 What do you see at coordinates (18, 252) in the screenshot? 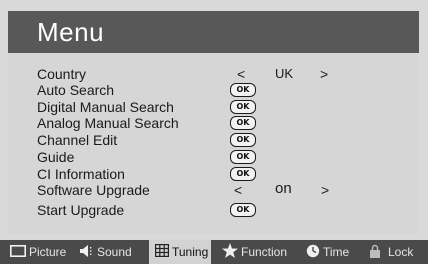
I see `monitor-icon` at bounding box center [18, 252].